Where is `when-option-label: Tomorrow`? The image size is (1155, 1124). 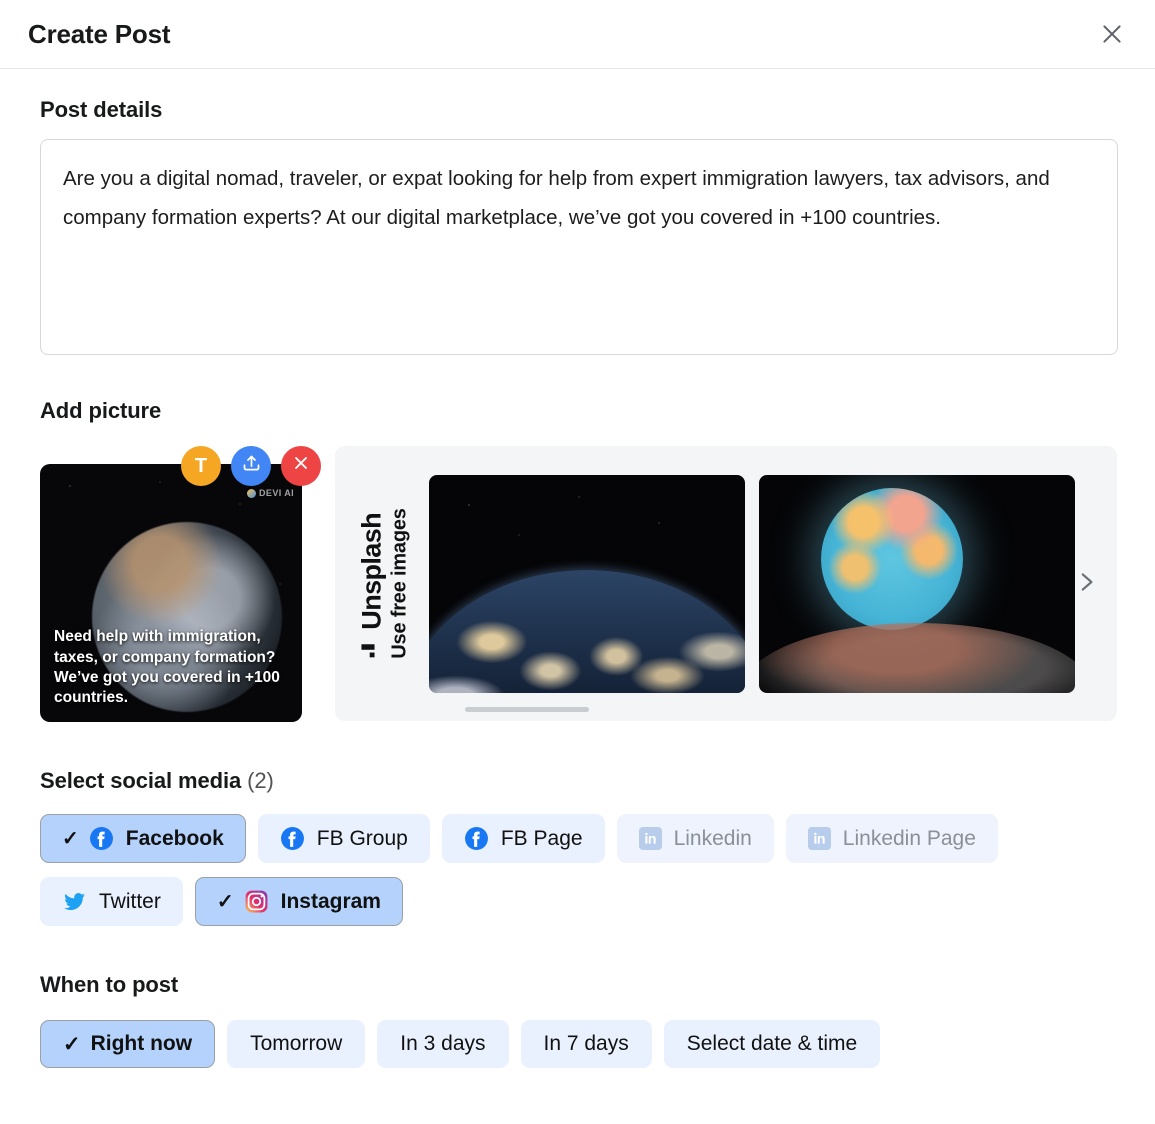
when-option-label: Tomorrow is located at coordinates (296, 1043).